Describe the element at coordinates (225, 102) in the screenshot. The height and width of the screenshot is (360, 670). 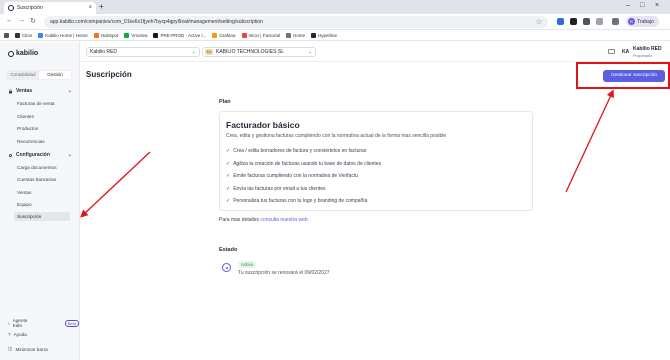
I see `plan-label: Plan` at that location.